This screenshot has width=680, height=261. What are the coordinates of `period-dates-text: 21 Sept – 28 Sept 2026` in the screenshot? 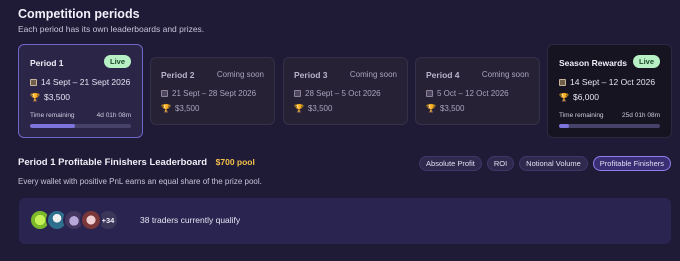 It's located at (214, 93).